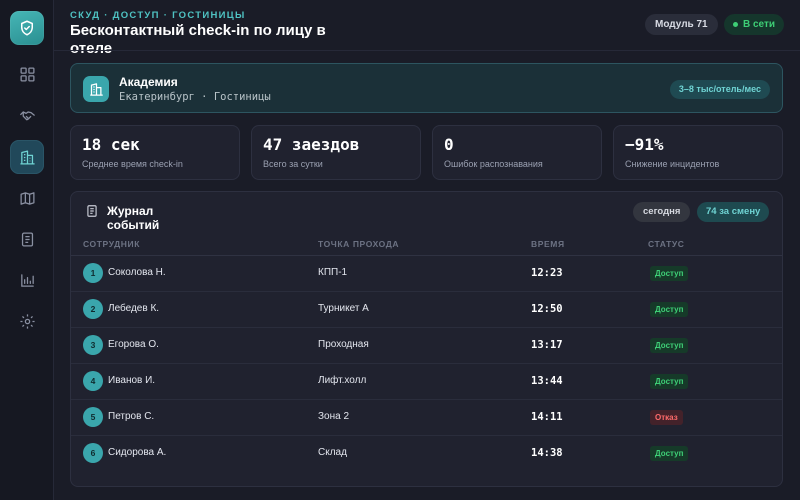 The image size is (800, 500). I want to click on stat-value: 0, so click(449, 144).